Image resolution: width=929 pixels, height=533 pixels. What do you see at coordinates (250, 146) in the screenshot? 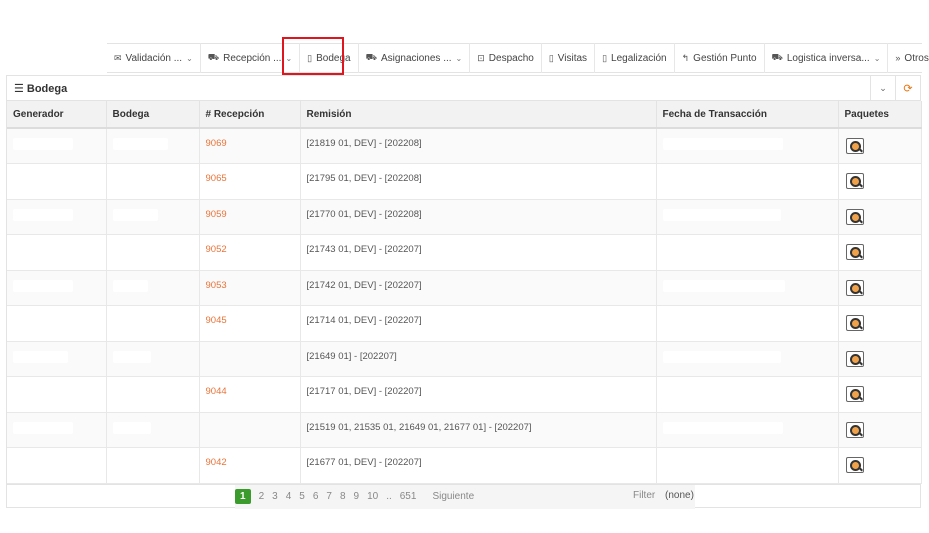
I see `recepcion-link: 9069` at bounding box center [250, 146].